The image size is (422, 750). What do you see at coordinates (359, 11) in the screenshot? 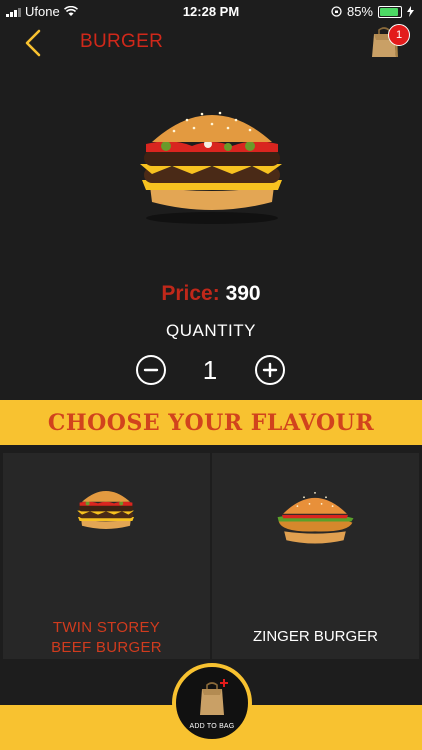
I see `battery-percent: 85%` at bounding box center [359, 11].